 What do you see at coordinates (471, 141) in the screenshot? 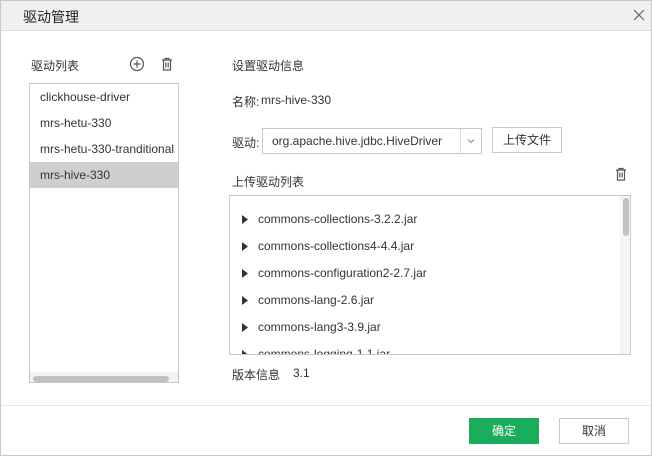
I see `chevron-down-icon` at bounding box center [471, 141].